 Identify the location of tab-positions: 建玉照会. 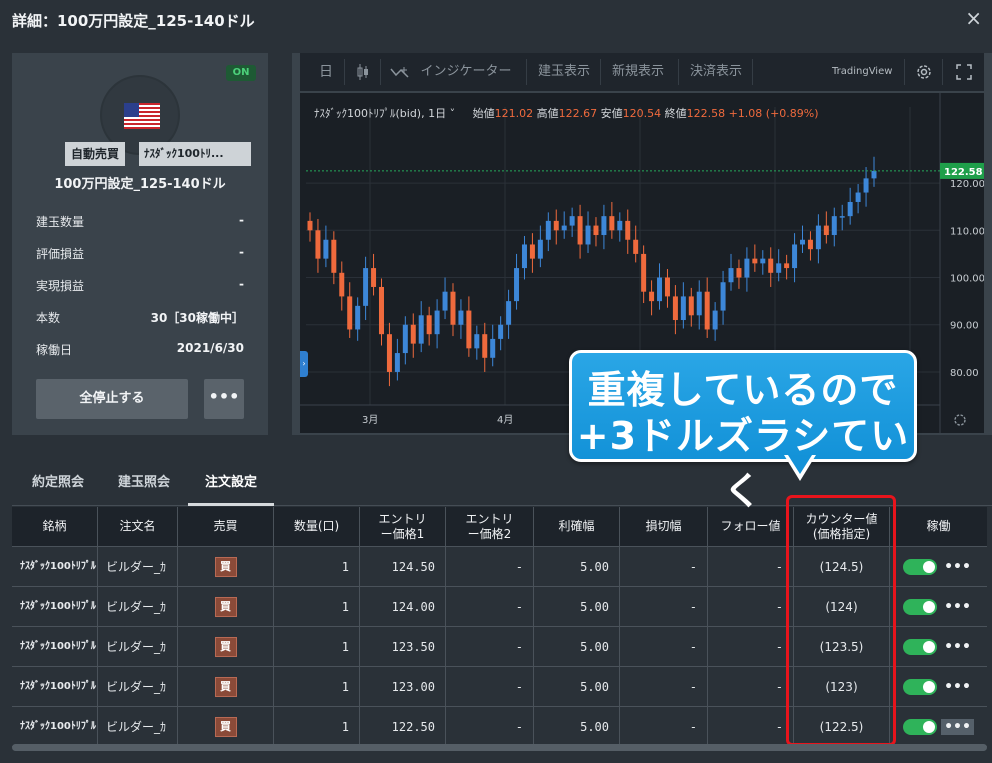
(144, 483).